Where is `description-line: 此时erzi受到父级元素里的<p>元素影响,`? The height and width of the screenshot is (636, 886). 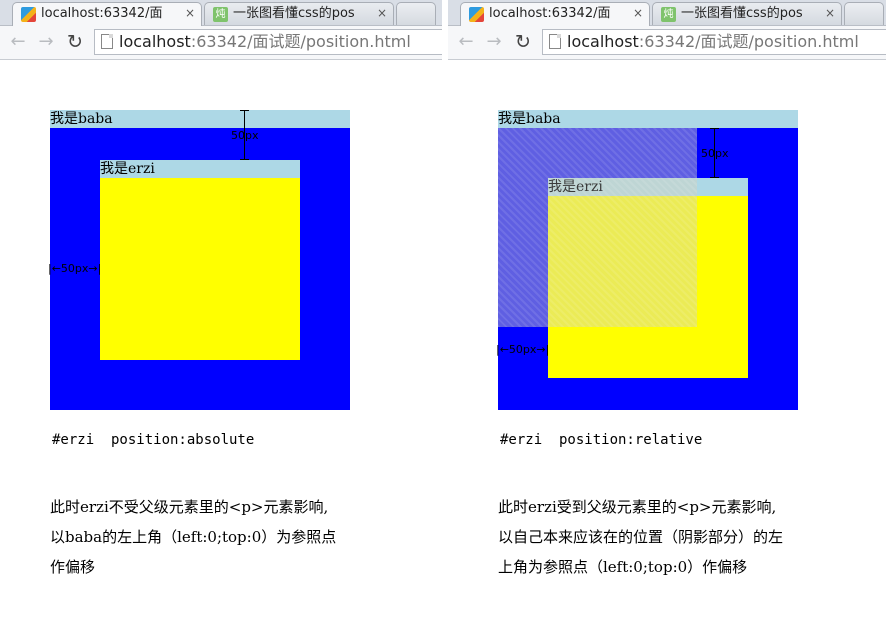 description-line: 此时erzi受到父级元素里的<p>元素影响, is located at coordinates (637, 507).